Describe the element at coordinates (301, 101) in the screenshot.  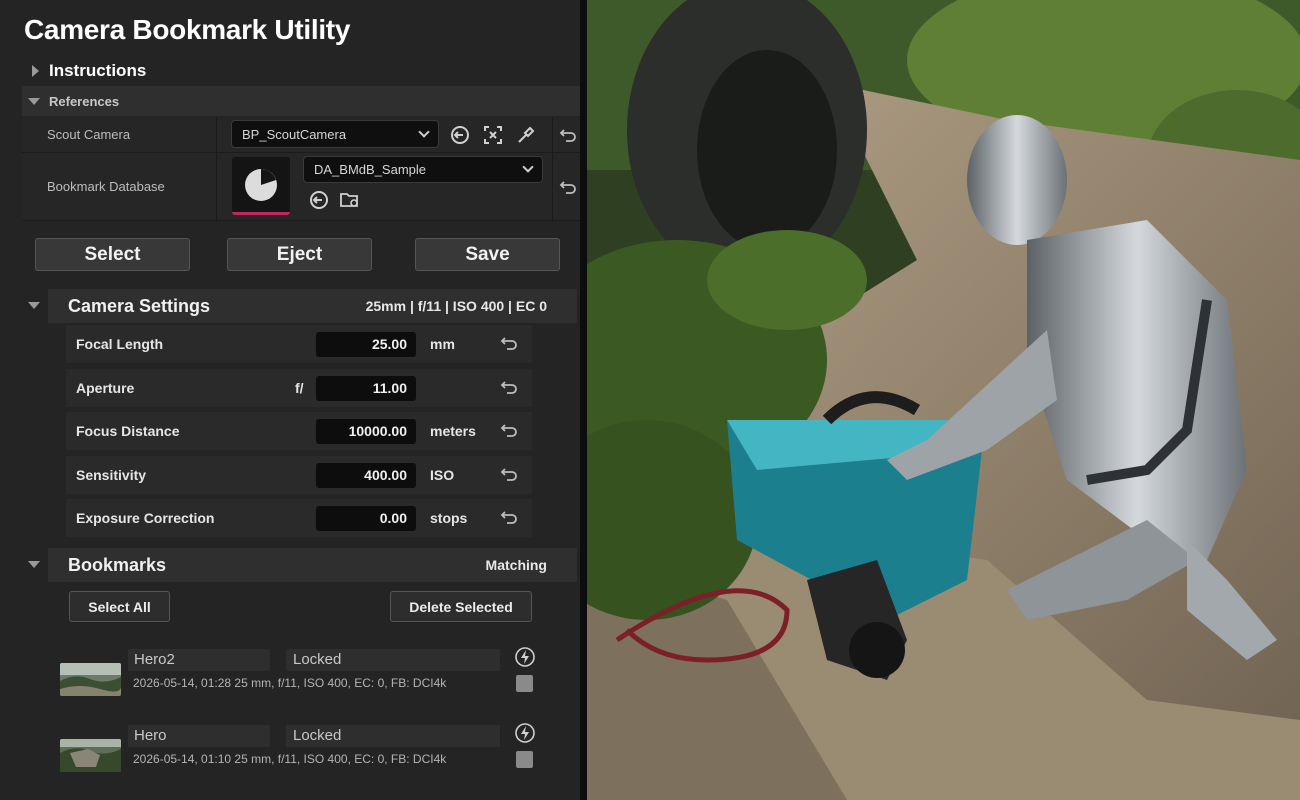
I see `references-section-header: References` at that location.